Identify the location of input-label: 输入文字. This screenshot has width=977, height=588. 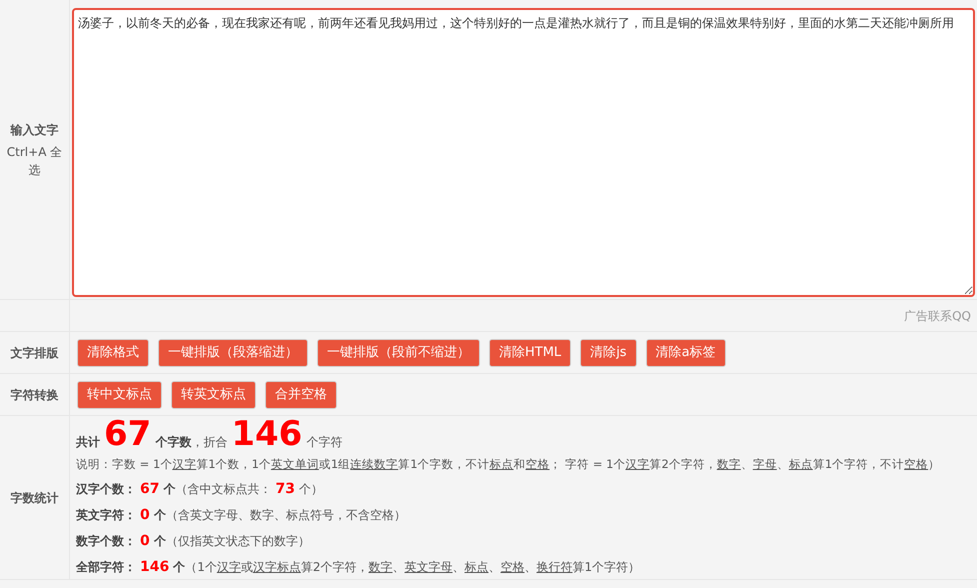
(34, 130).